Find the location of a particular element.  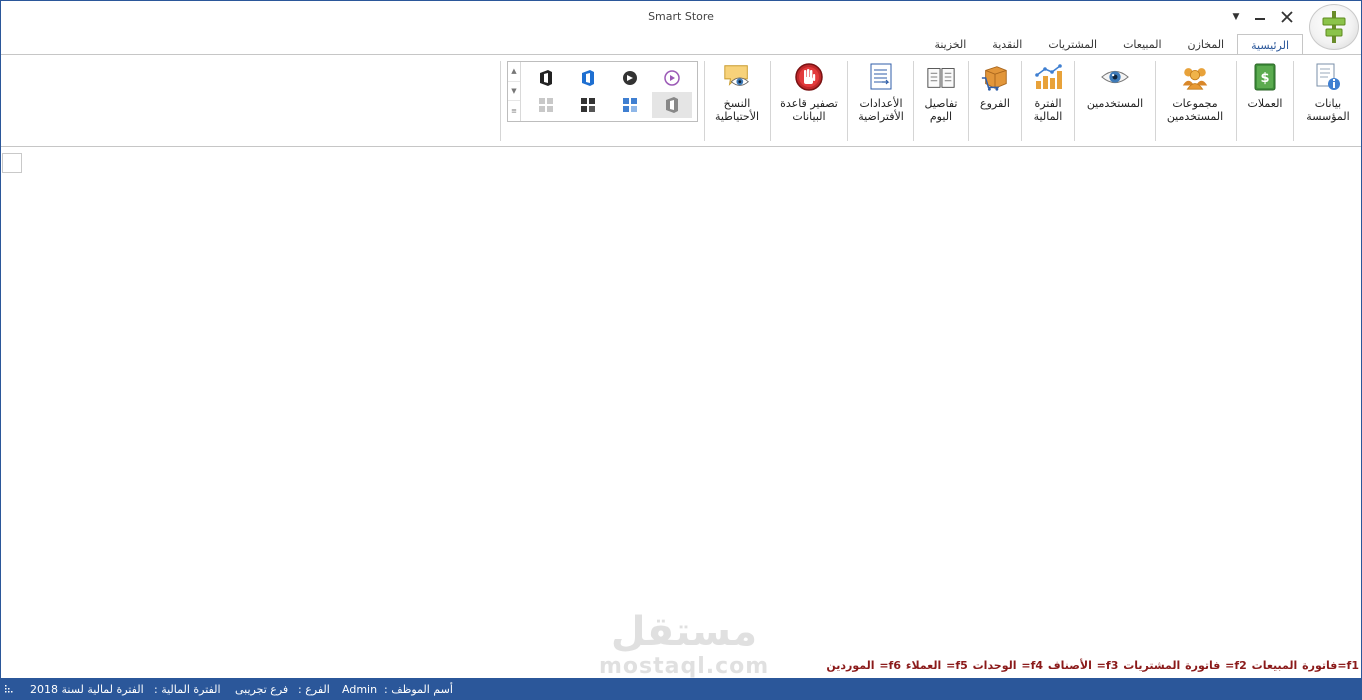

employee-value: Admin is located at coordinates (360, 689).